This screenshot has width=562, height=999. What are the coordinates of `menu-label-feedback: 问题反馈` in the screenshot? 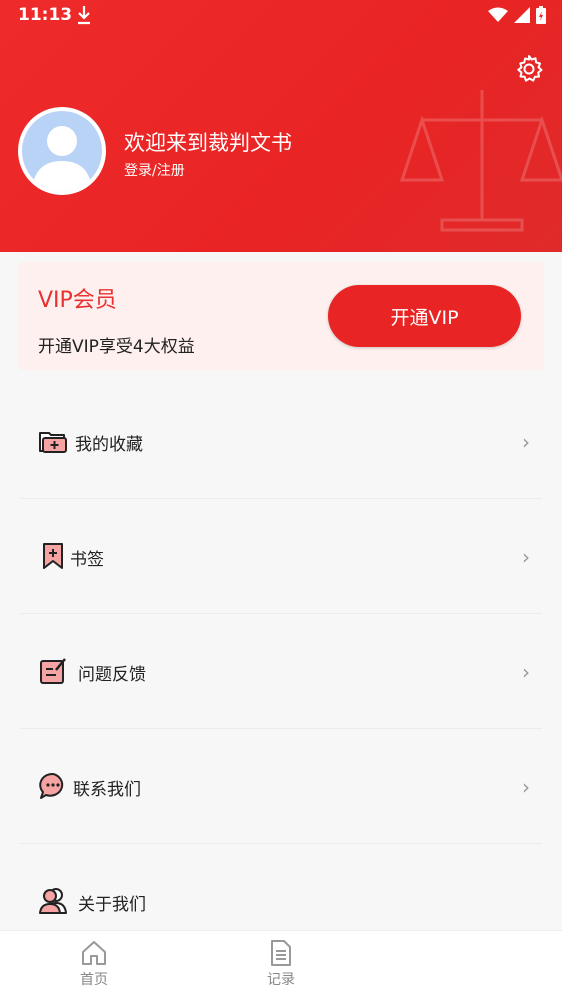 It's located at (112, 675).